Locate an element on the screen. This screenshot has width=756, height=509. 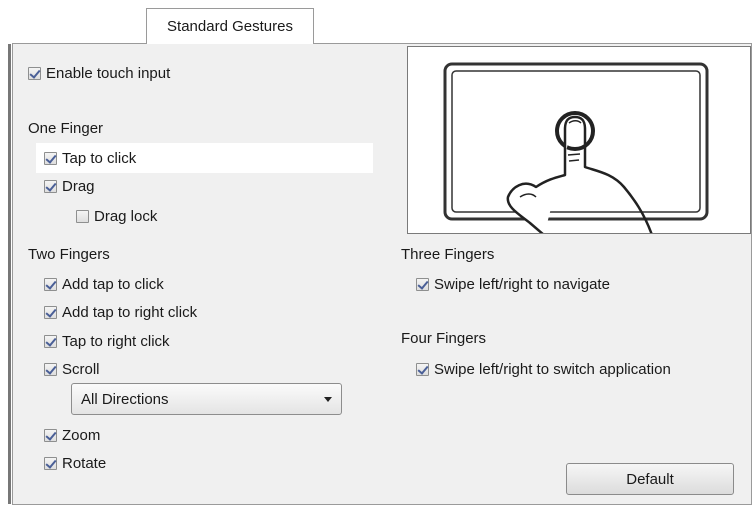
drag-option: Drag is located at coordinates (69, 186).